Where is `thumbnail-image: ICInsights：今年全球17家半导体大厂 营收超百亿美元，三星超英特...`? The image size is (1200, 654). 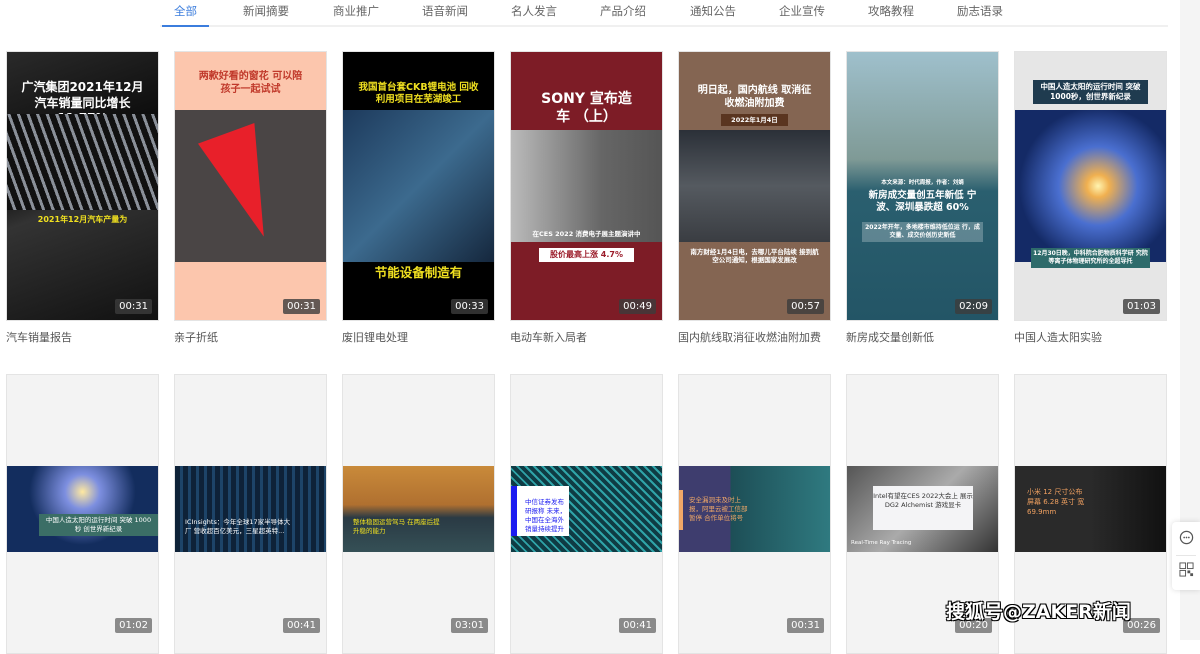 thumbnail-image: ICInsights：今年全球17家半导体大厂 营收超百亿美元，三星超英特... is located at coordinates (250, 509).